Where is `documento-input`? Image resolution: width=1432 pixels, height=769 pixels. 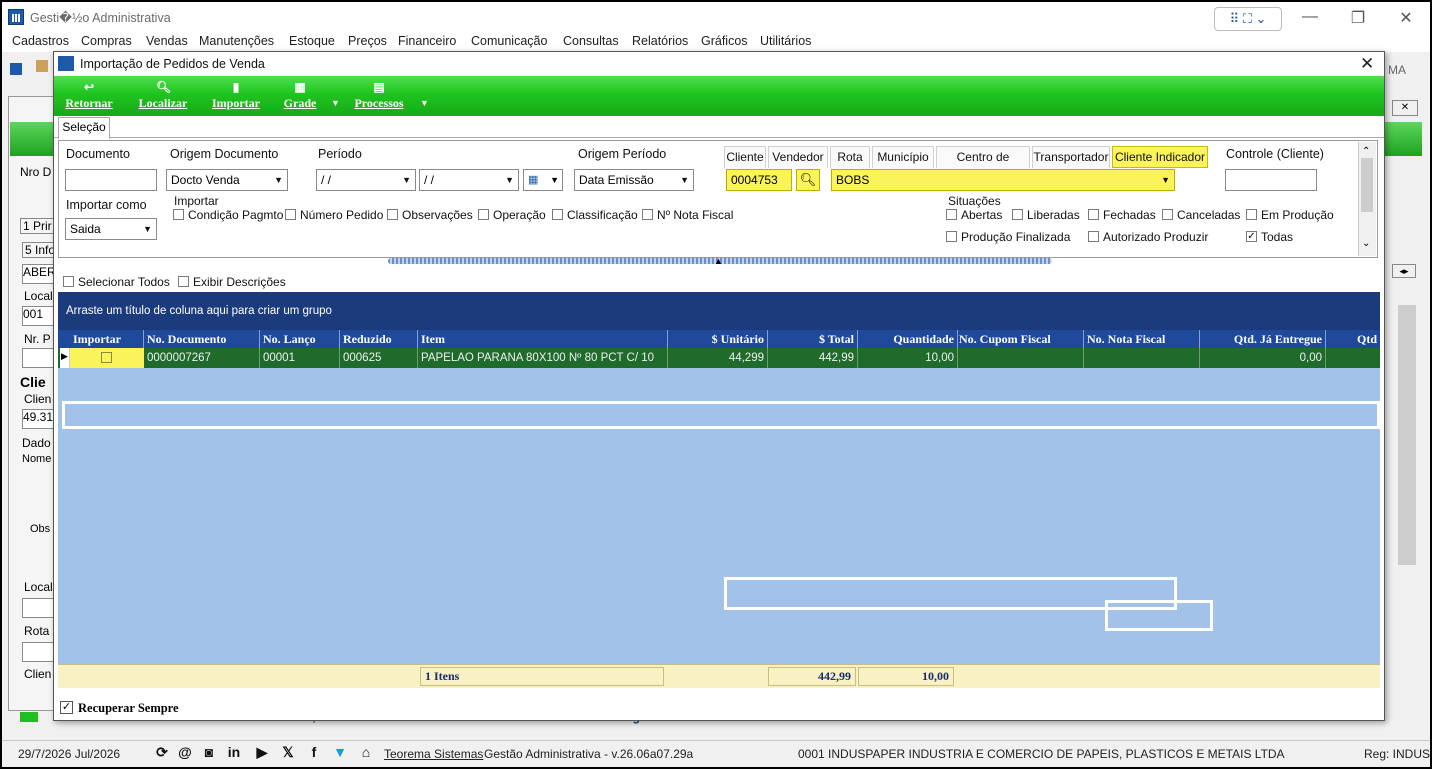
documento-input is located at coordinates (111, 180).